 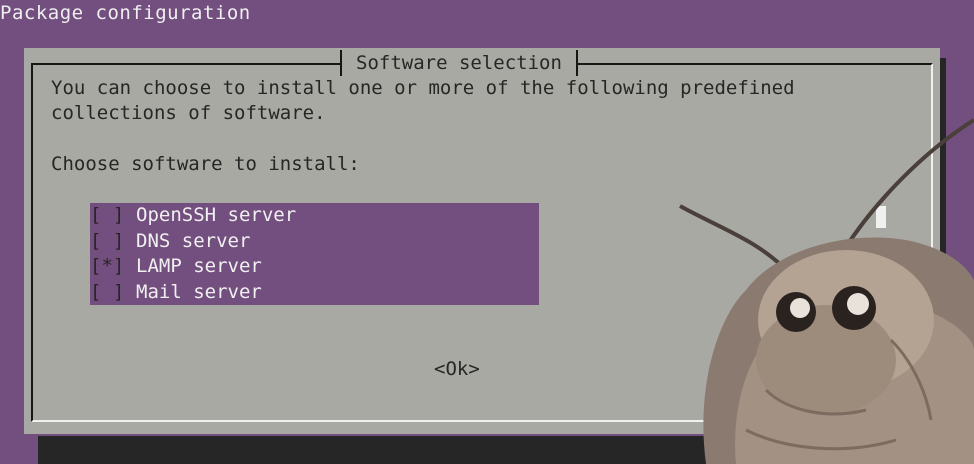 What do you see at coordinates (314, 242) in the screenshot?
I see `list-item-dns-server: [ ] DNS server` at bounding box center [314, 242].